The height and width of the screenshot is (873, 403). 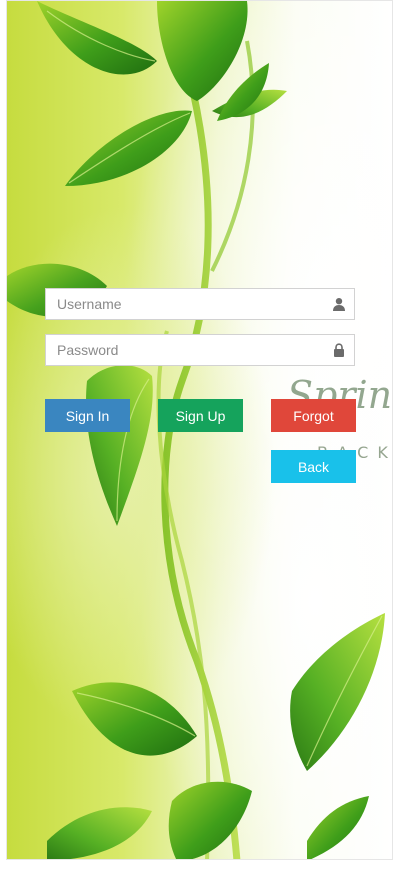 I want to click on lock-icon, so click(x=339, y=350).